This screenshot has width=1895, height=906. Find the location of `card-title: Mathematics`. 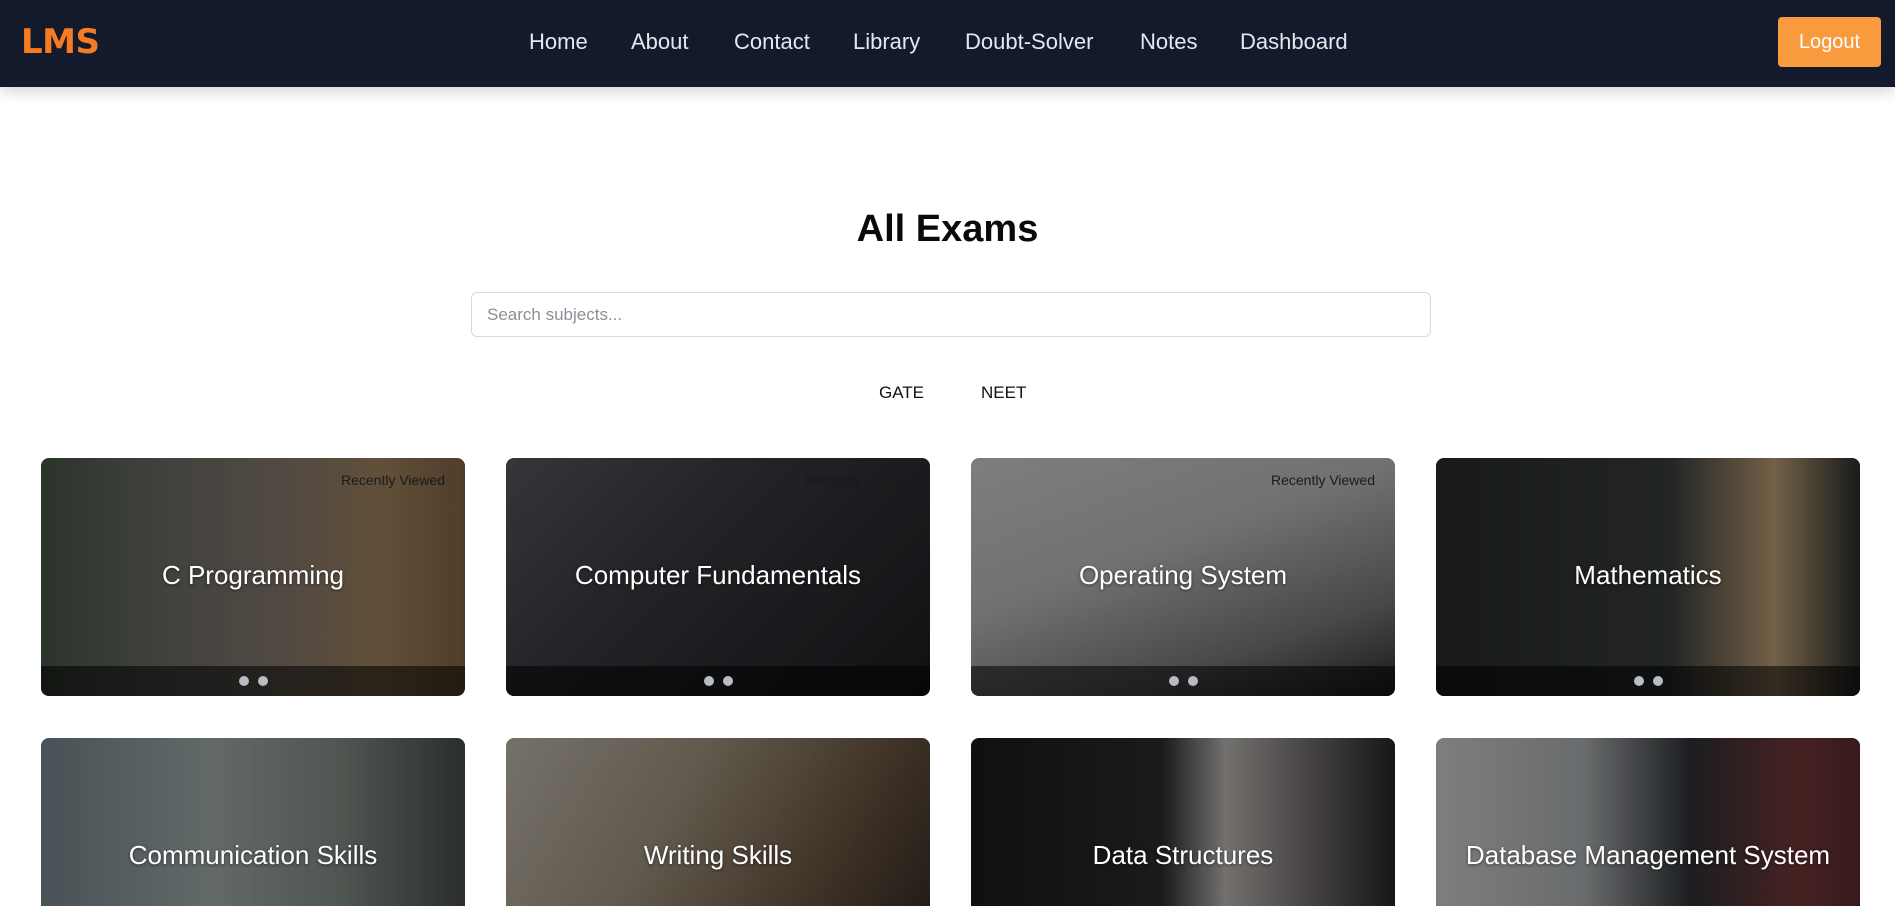

card-title: Mathematics is located at coordinates (1648, 575).